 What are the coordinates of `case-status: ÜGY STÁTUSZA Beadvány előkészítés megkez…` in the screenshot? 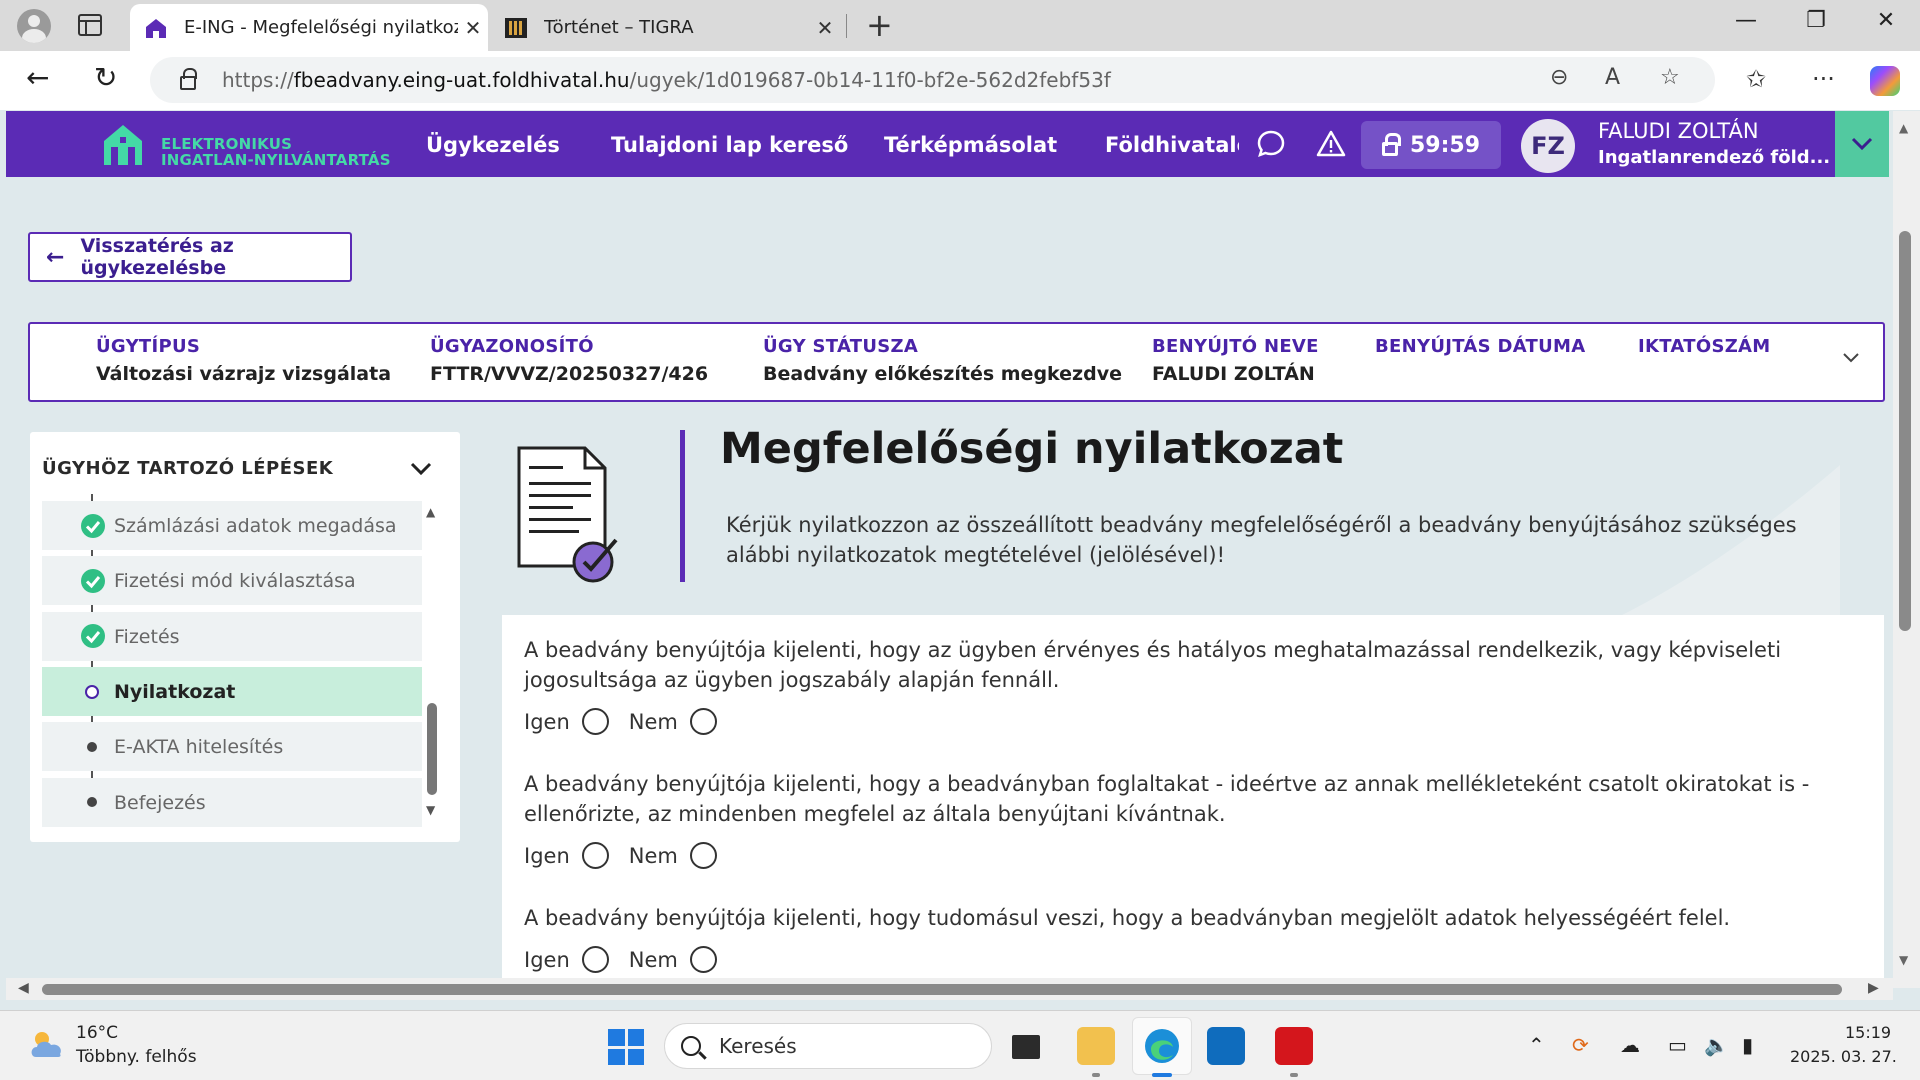 It's located at (942, 360).